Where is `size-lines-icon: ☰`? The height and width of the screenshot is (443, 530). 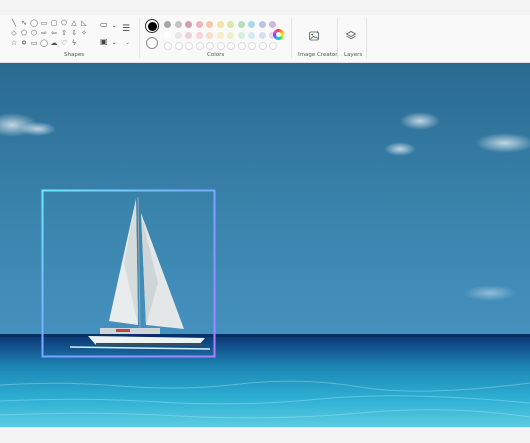
size-lines-icon: ☰ is located at coordinates (126, 29).